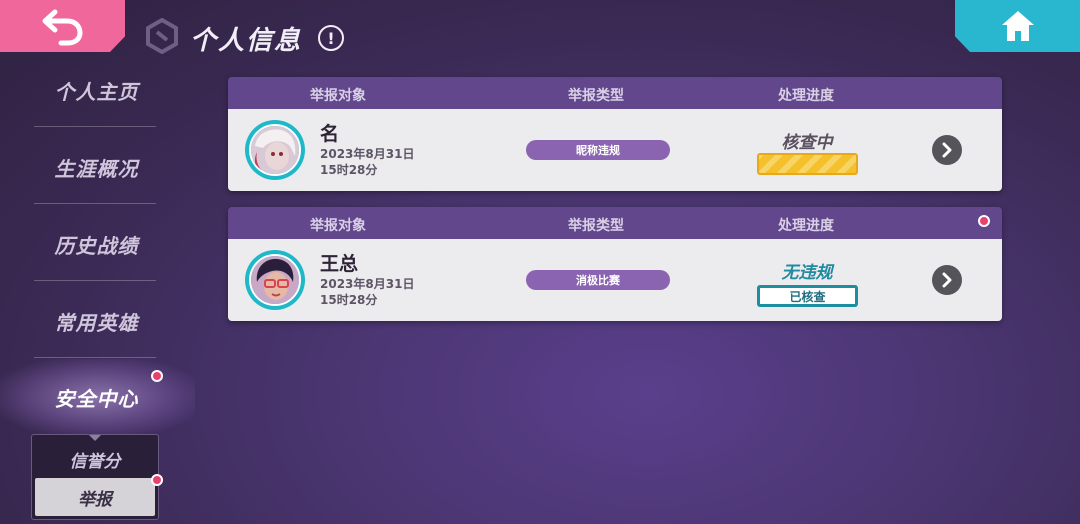  I want to click on progress-status: 核查中, so click(807, 143).